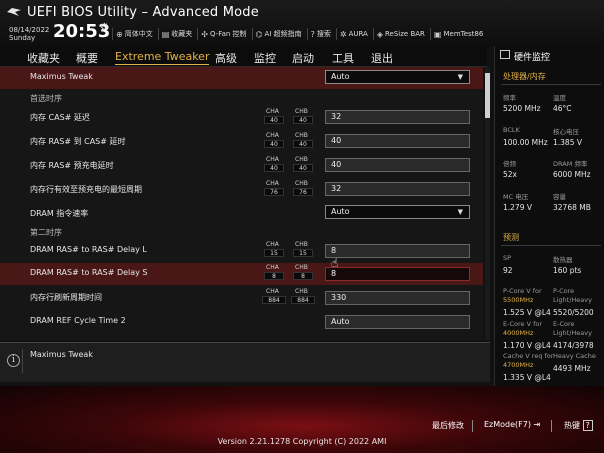 The height and width of the screenshot is (453, 604). What do you see at coordinates (162, 57) in the screenshot?
I see `tab-extreme-tweaker: Extreme Tweaker` at bounding box center [162, 57].